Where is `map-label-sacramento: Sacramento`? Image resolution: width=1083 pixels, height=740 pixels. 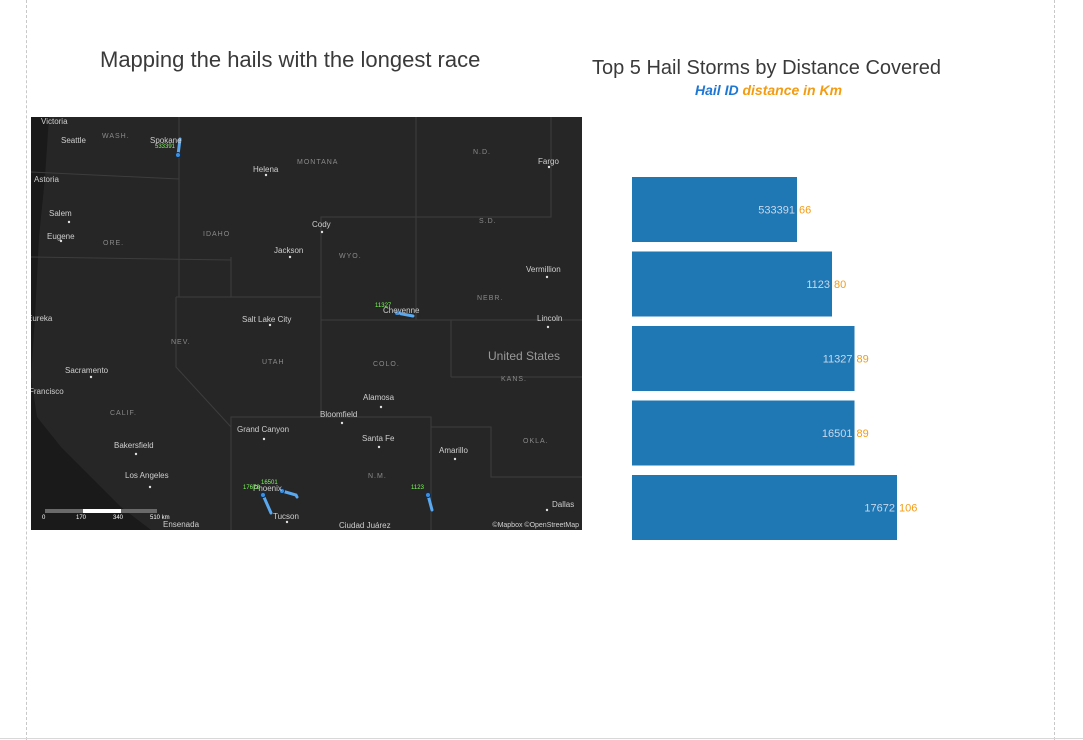
map-label-sacramento: Sacramento is located at coordinates (87, 370).